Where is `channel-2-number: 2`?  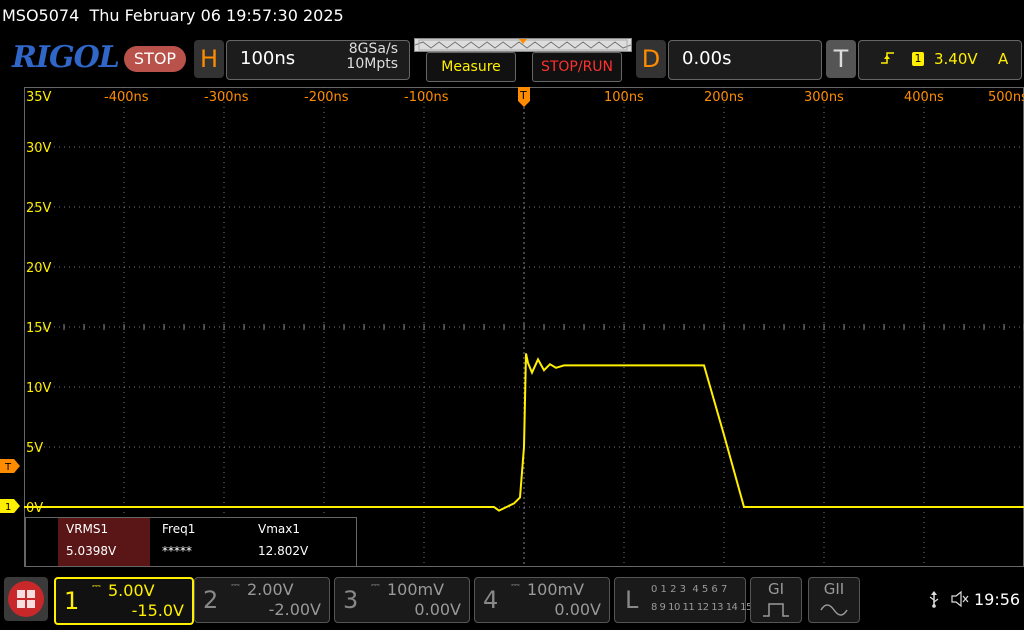
channel-2-number: 2 is located at coordinates (211, 600).